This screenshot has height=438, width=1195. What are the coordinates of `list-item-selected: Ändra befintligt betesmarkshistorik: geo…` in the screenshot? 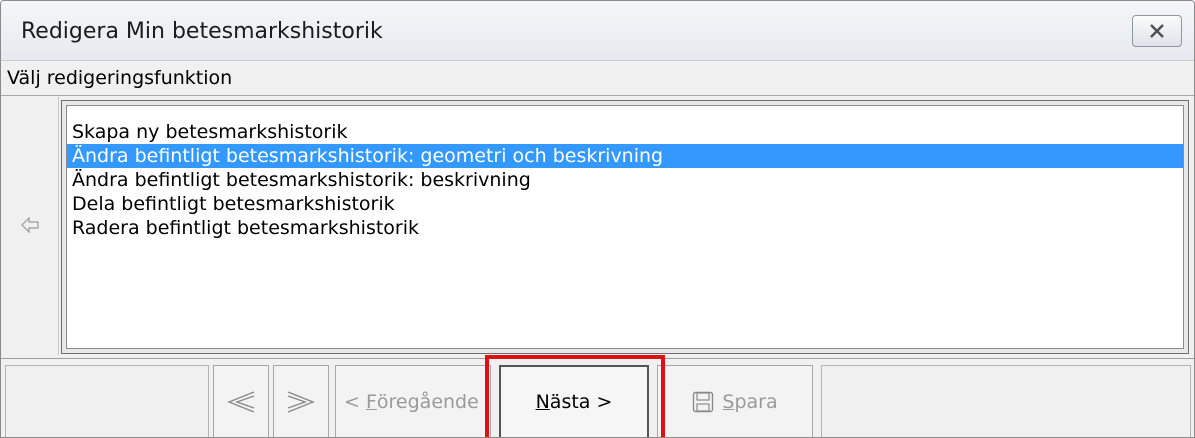 It's located at (625, 156).